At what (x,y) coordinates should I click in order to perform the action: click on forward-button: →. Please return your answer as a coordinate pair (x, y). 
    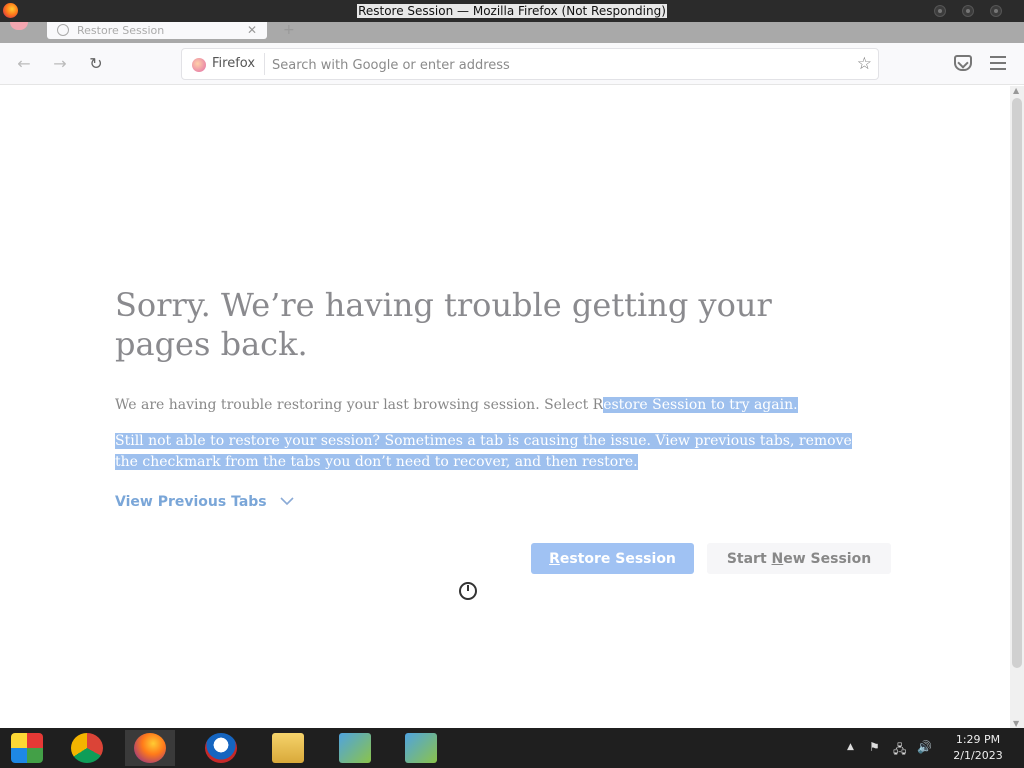
    Looking at the image, I should click on (60, 64).